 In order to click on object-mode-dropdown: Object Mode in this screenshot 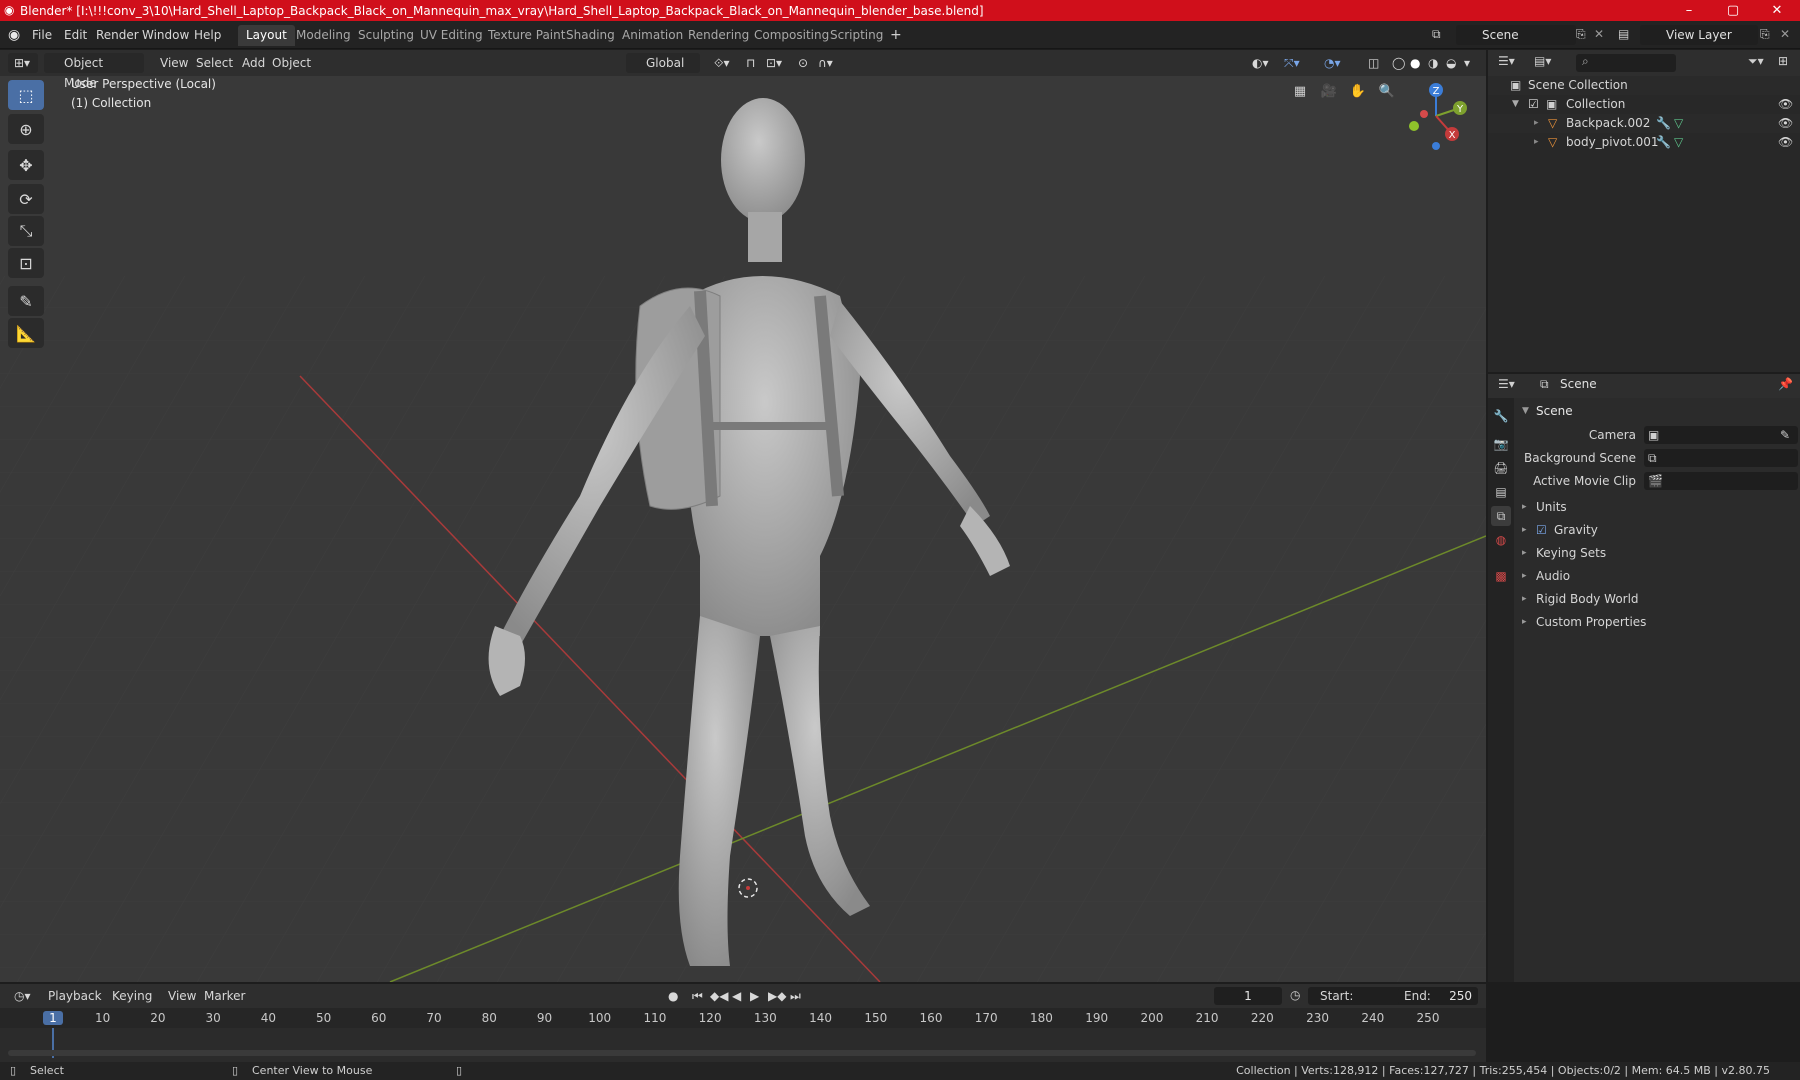, I will do `click(94, 71)`.